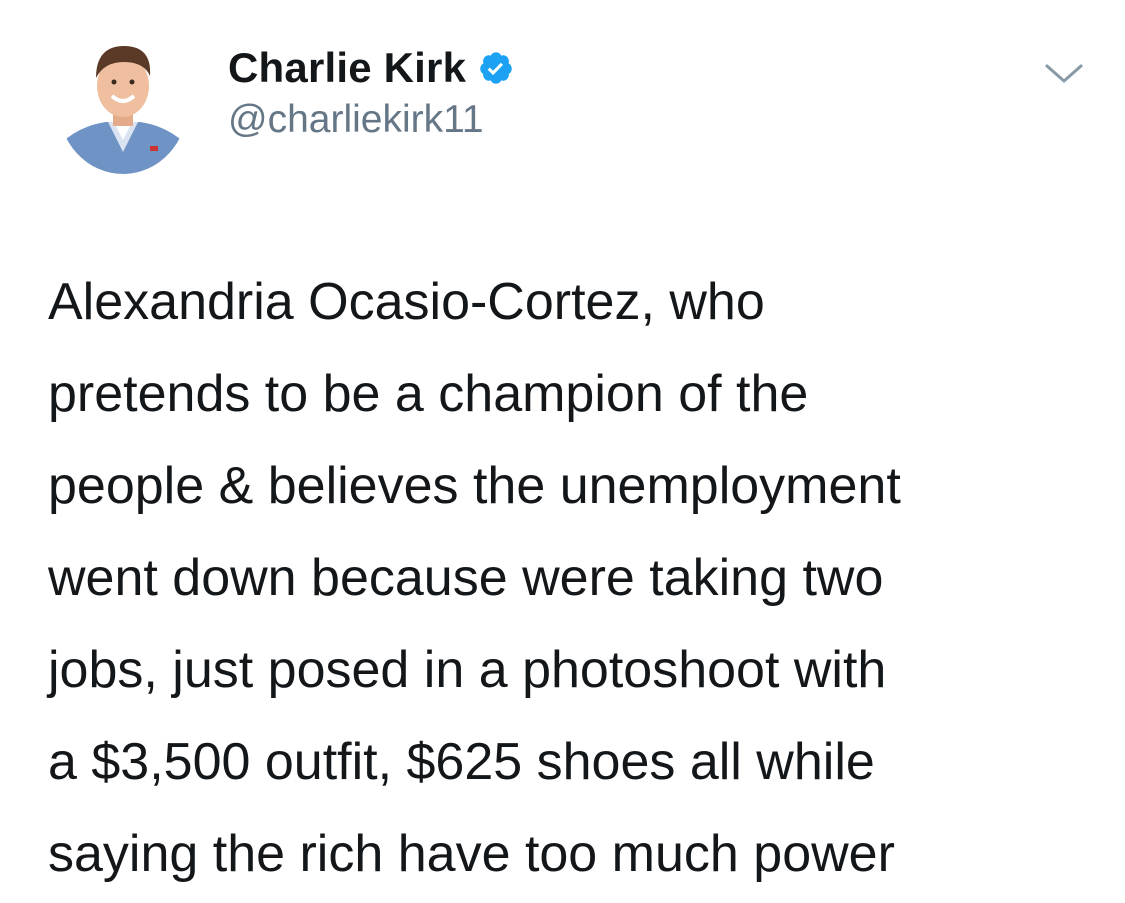 This screenshot has width=1125, height=903. What do you see at coordinates (347, 68) in the screenshot?
I see `author-name: Charlie Kirk` at bounding box center [347, 68].